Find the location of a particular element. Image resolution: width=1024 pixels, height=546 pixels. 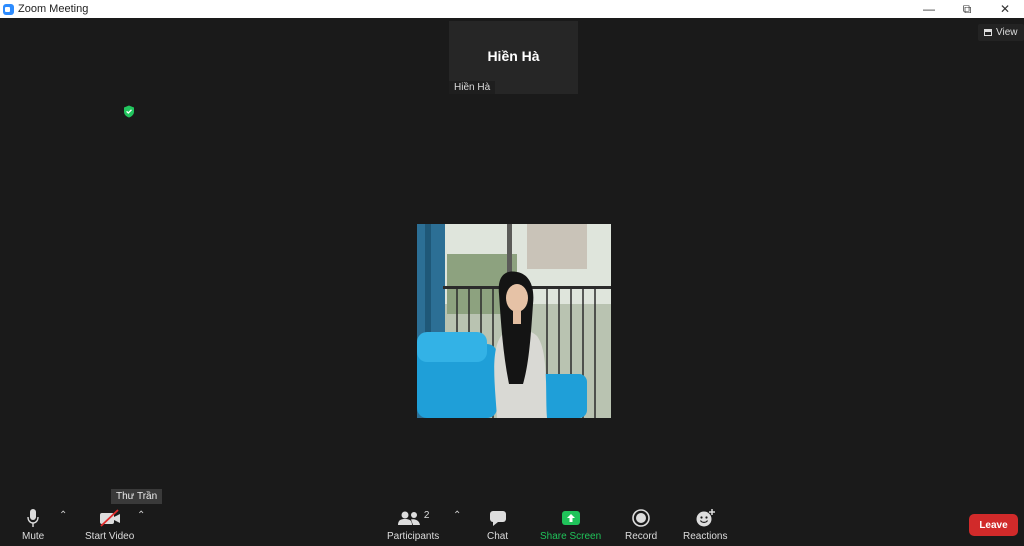

chat-label: Chat is located at coordinates (498, 536).